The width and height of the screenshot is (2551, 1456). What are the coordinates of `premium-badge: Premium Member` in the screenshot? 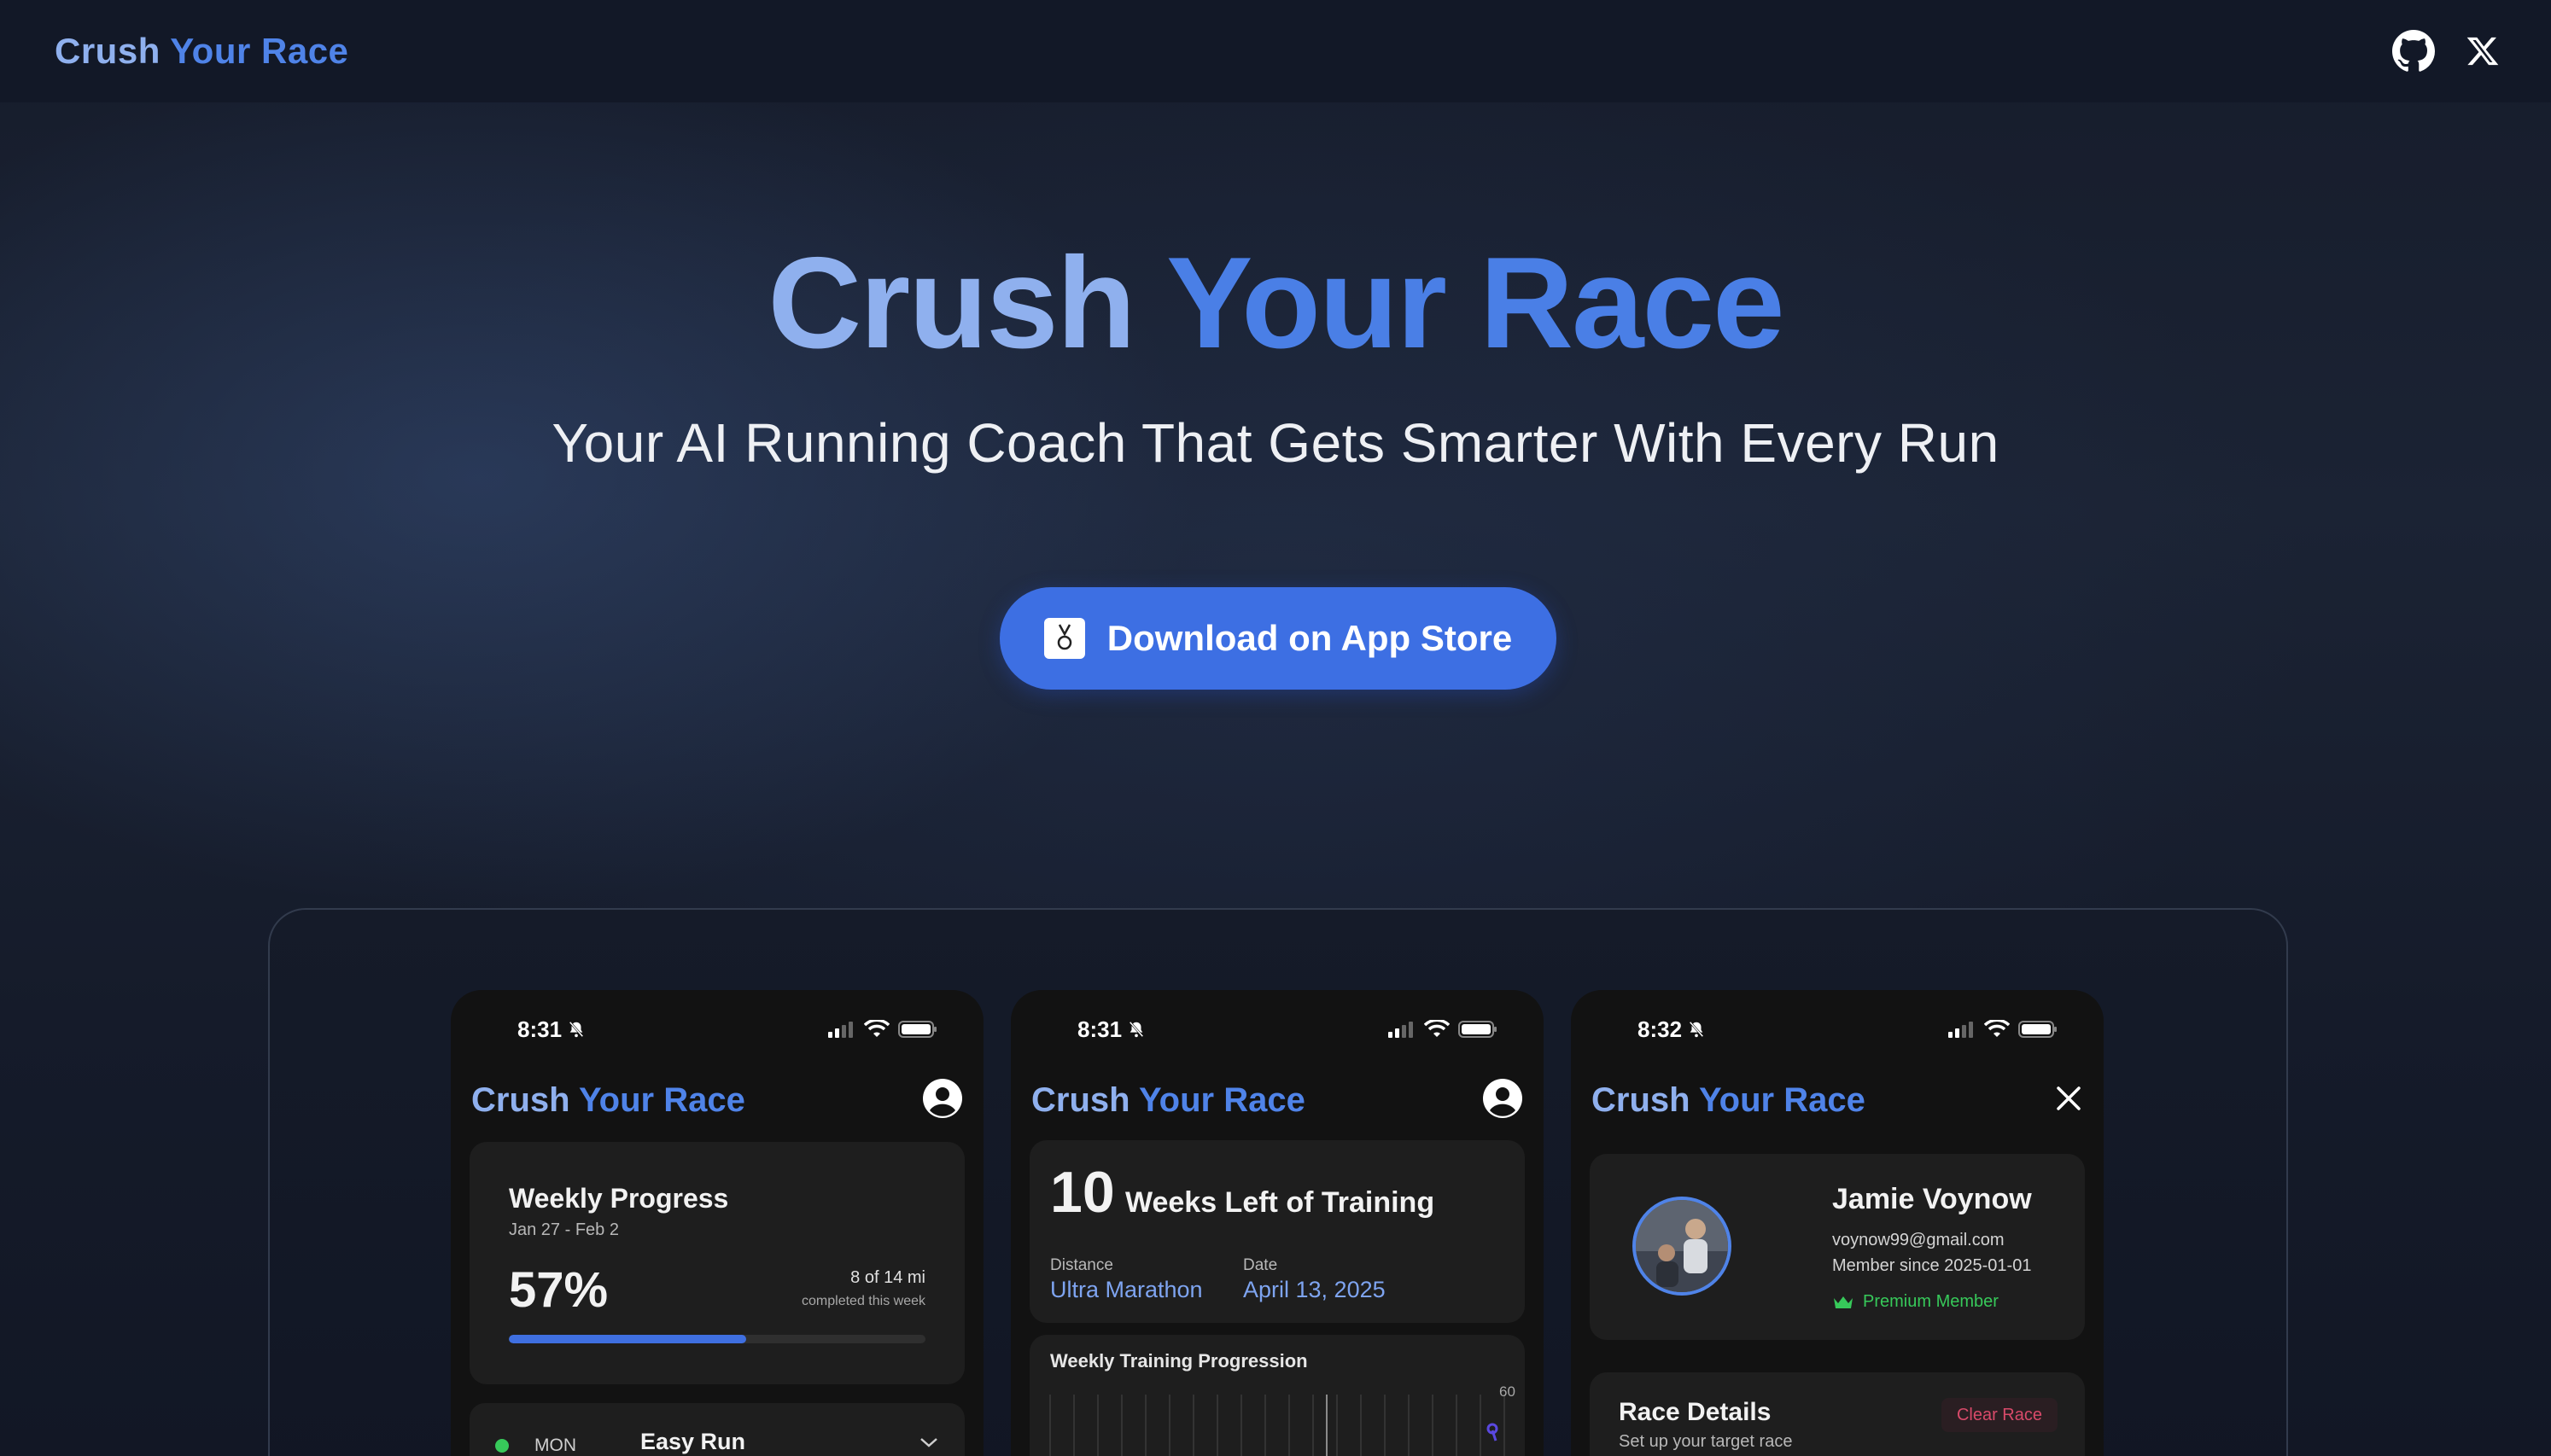 It's located at (1915, 1302).